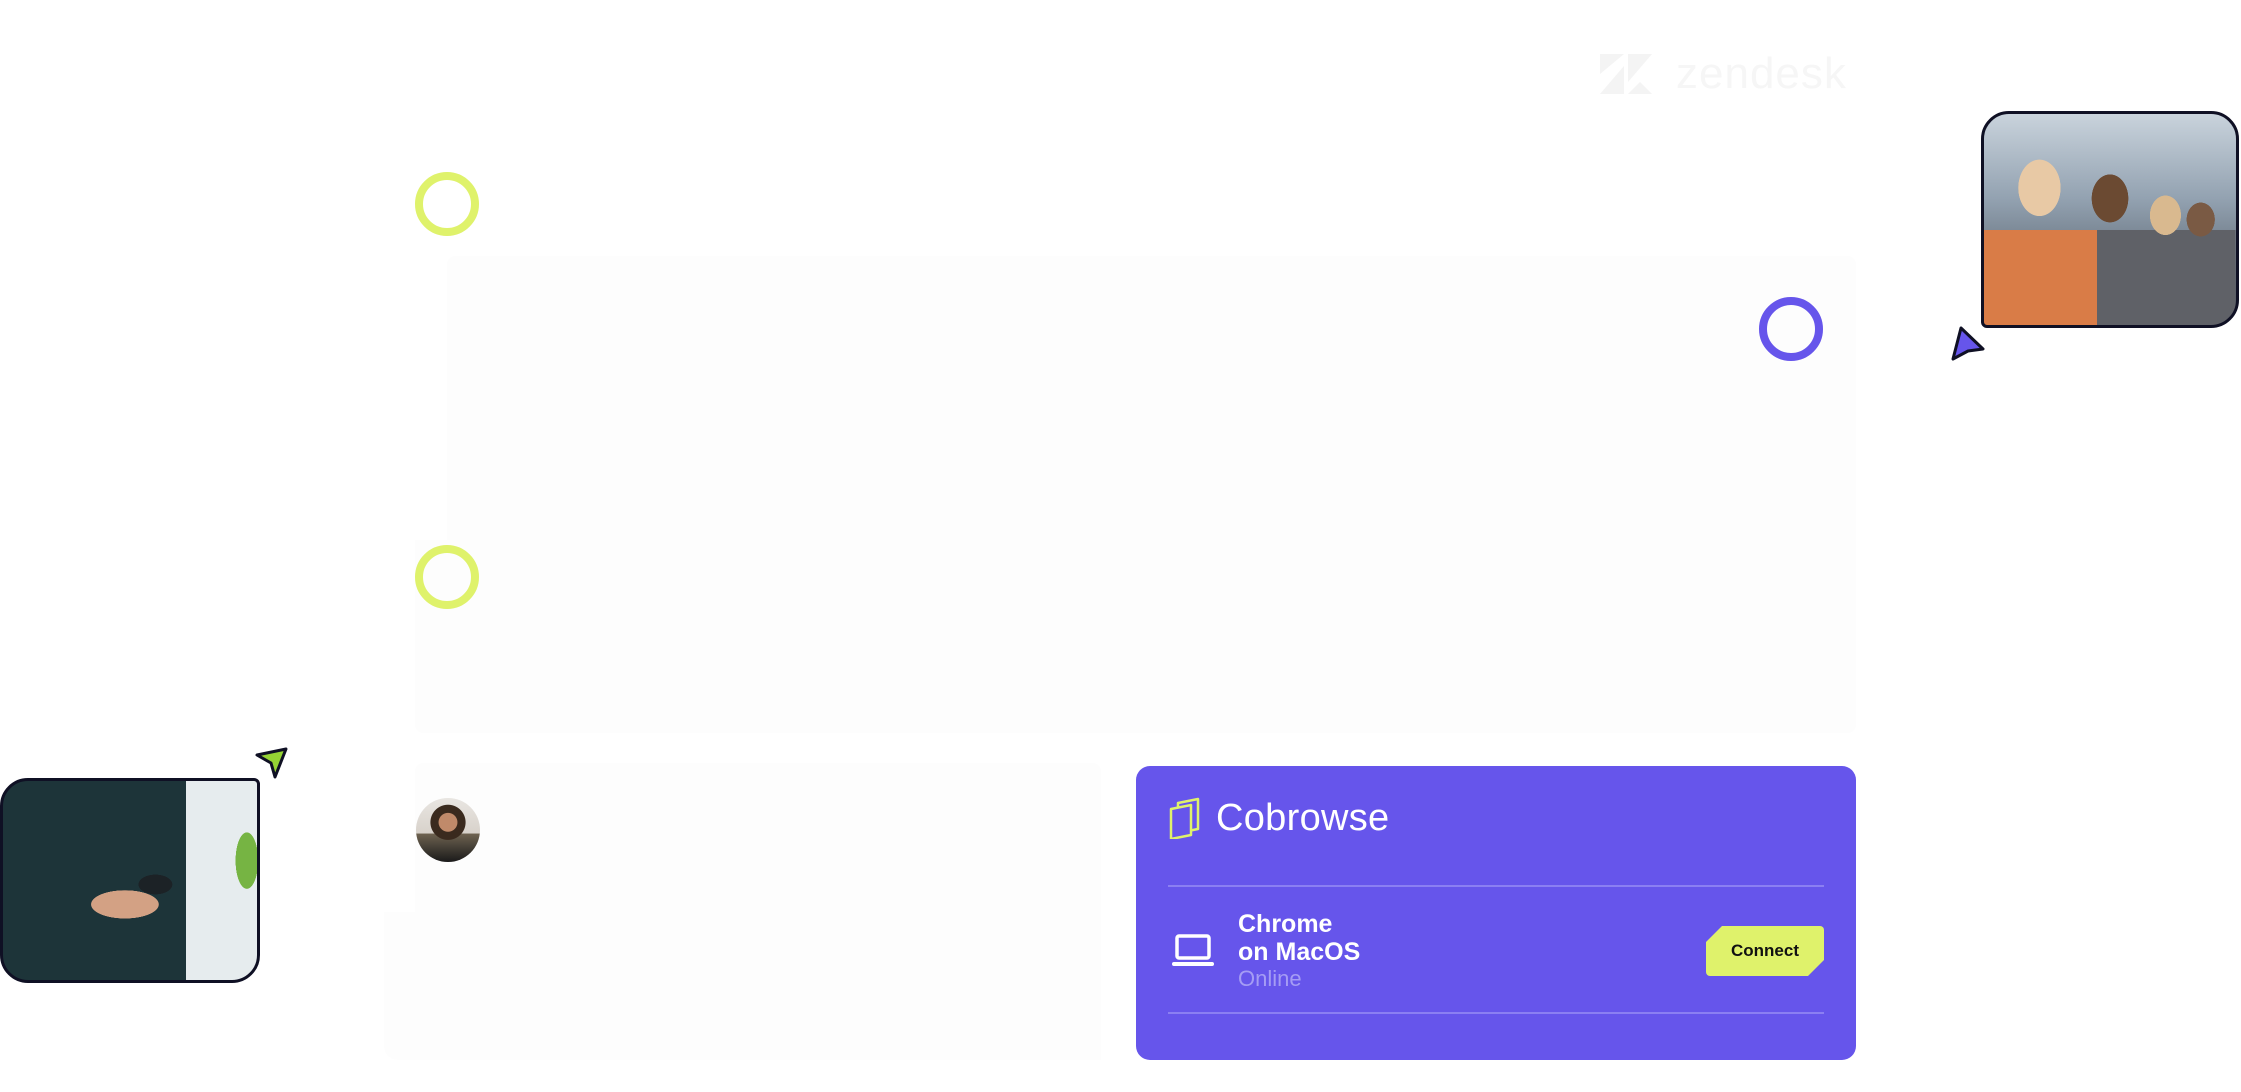 Image resolution: width=2241 pixels, height=1092 pixels. I want to click on chat-panel-lower, so click(742, 986).